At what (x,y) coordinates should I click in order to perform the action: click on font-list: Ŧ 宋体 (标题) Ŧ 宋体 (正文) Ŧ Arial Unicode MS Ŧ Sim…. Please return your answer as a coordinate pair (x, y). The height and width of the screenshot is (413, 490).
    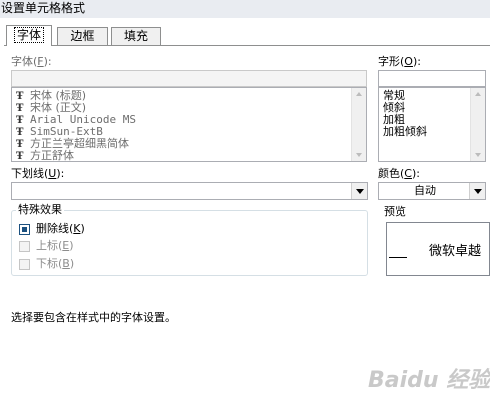
    Looking at the image, I should click on (189, 124).